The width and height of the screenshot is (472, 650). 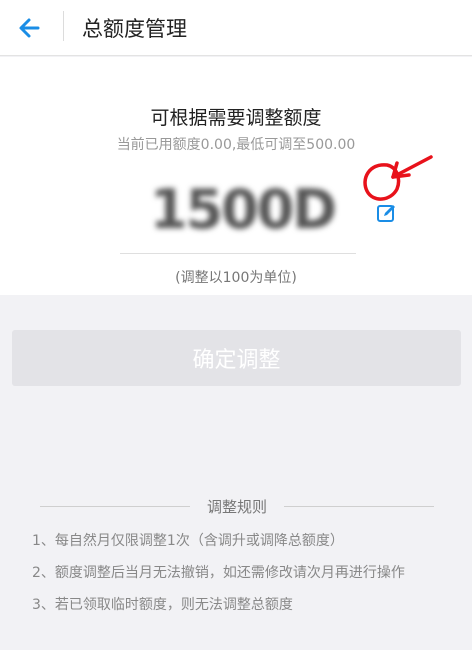 I want to click on back-arrow-icon, so click(x=30, y=28).